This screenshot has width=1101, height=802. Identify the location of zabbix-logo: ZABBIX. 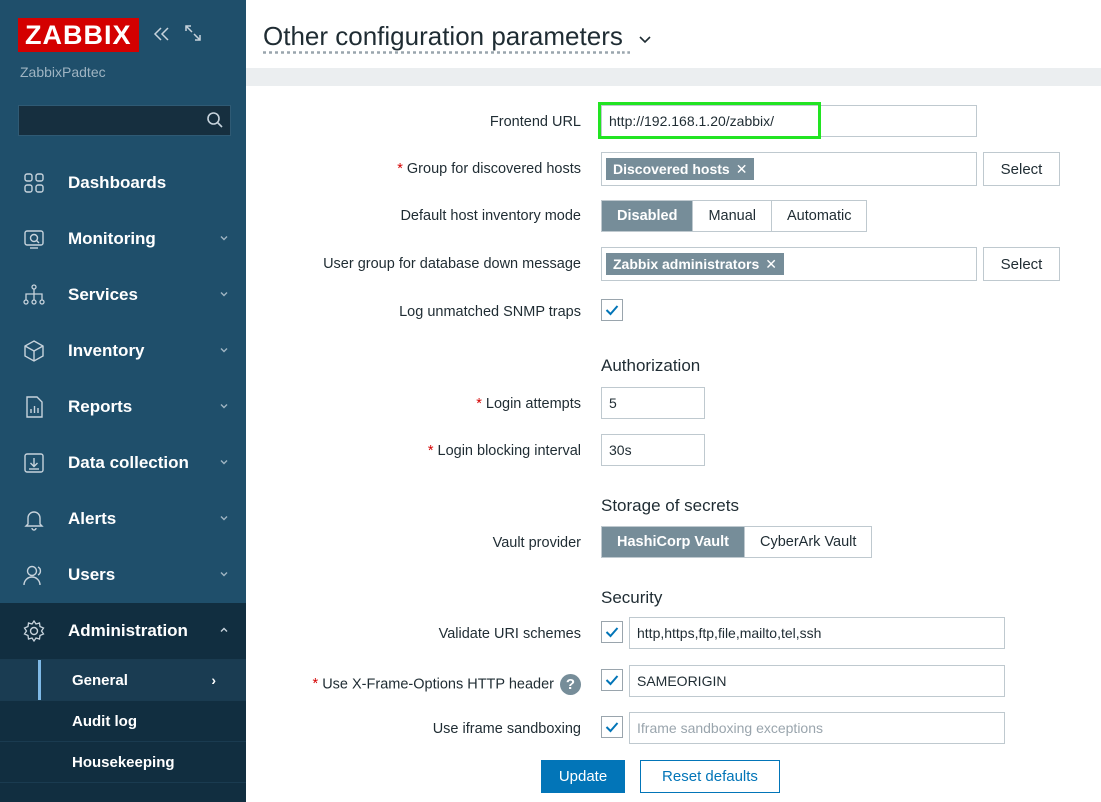
(78, 35).